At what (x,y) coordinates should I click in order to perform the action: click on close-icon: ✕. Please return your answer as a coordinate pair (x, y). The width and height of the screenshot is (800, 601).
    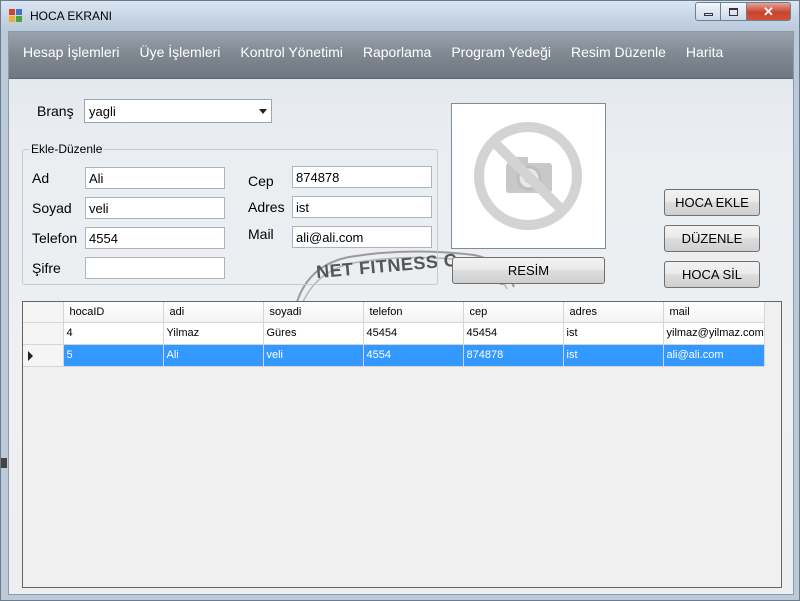
    Looking at the image, I should click on (768, 11).